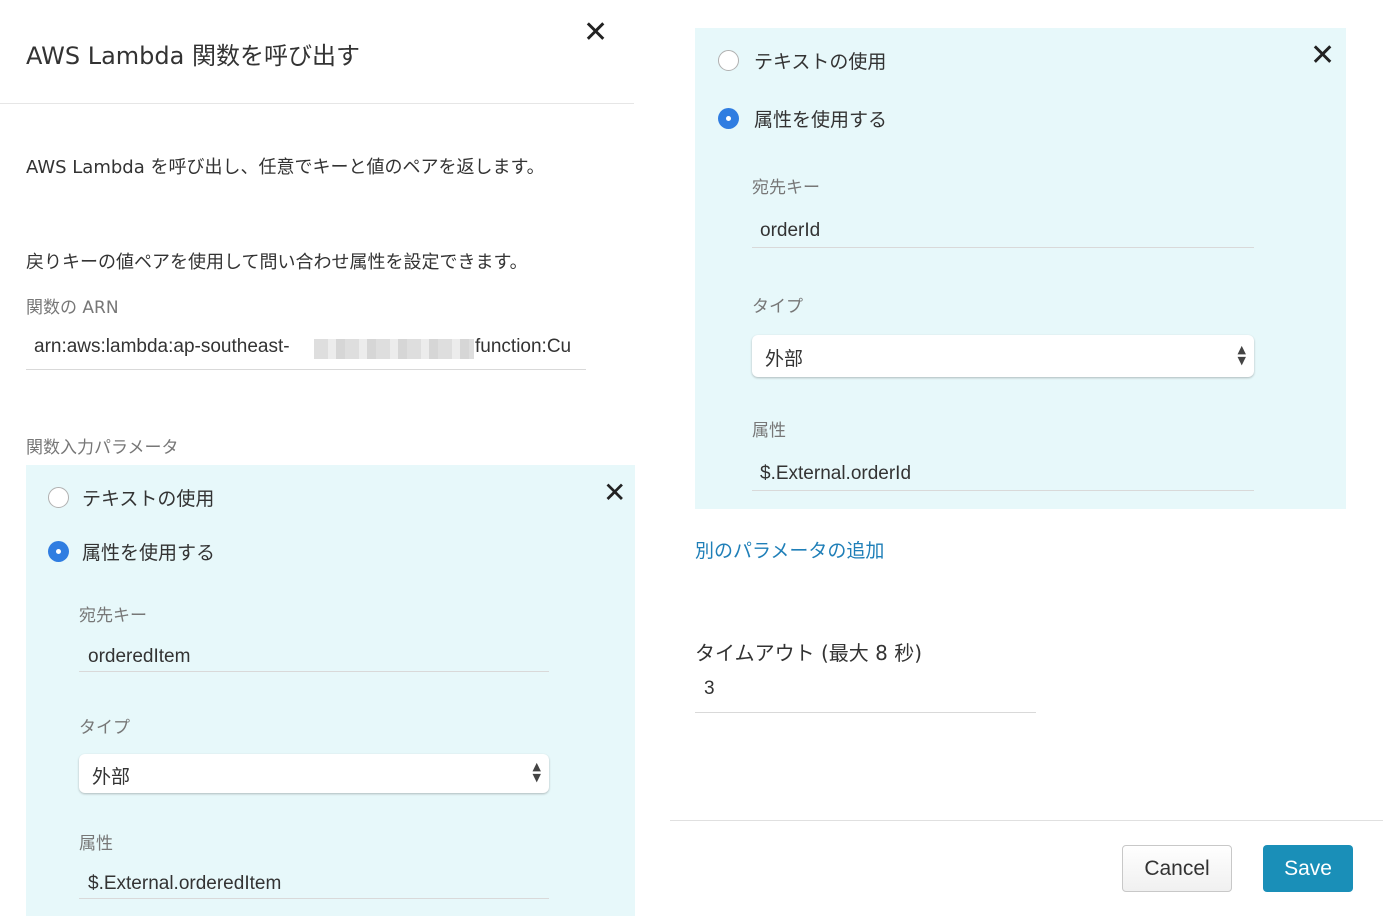 The height and width of the screenshot is (924, 1383). What do you see at coordinates (1026, 820) in the screenshot?
I see `footer-divider` at bounding box center [1026, 820].